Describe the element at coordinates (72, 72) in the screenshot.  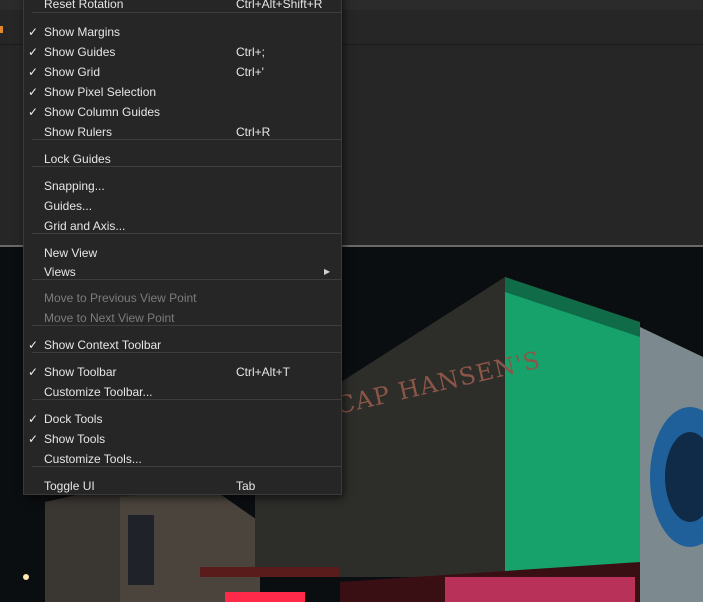
I see `menu-item-label: Show Grid` at that location.